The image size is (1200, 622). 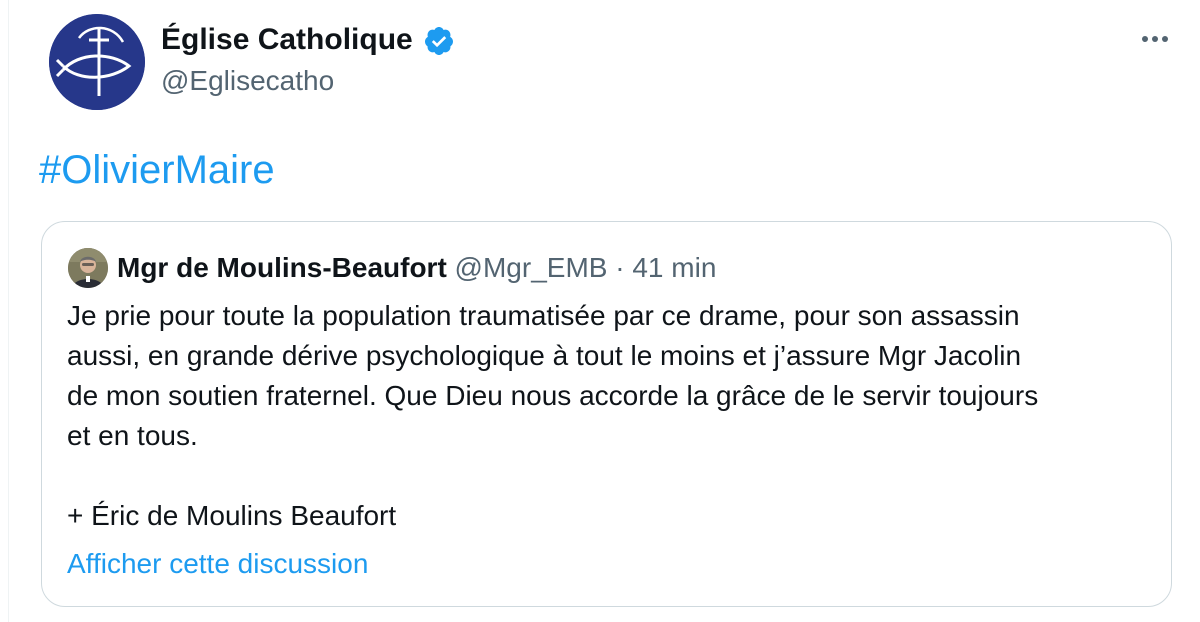 I want to click on author-avatar, so click(x=97, y=62).